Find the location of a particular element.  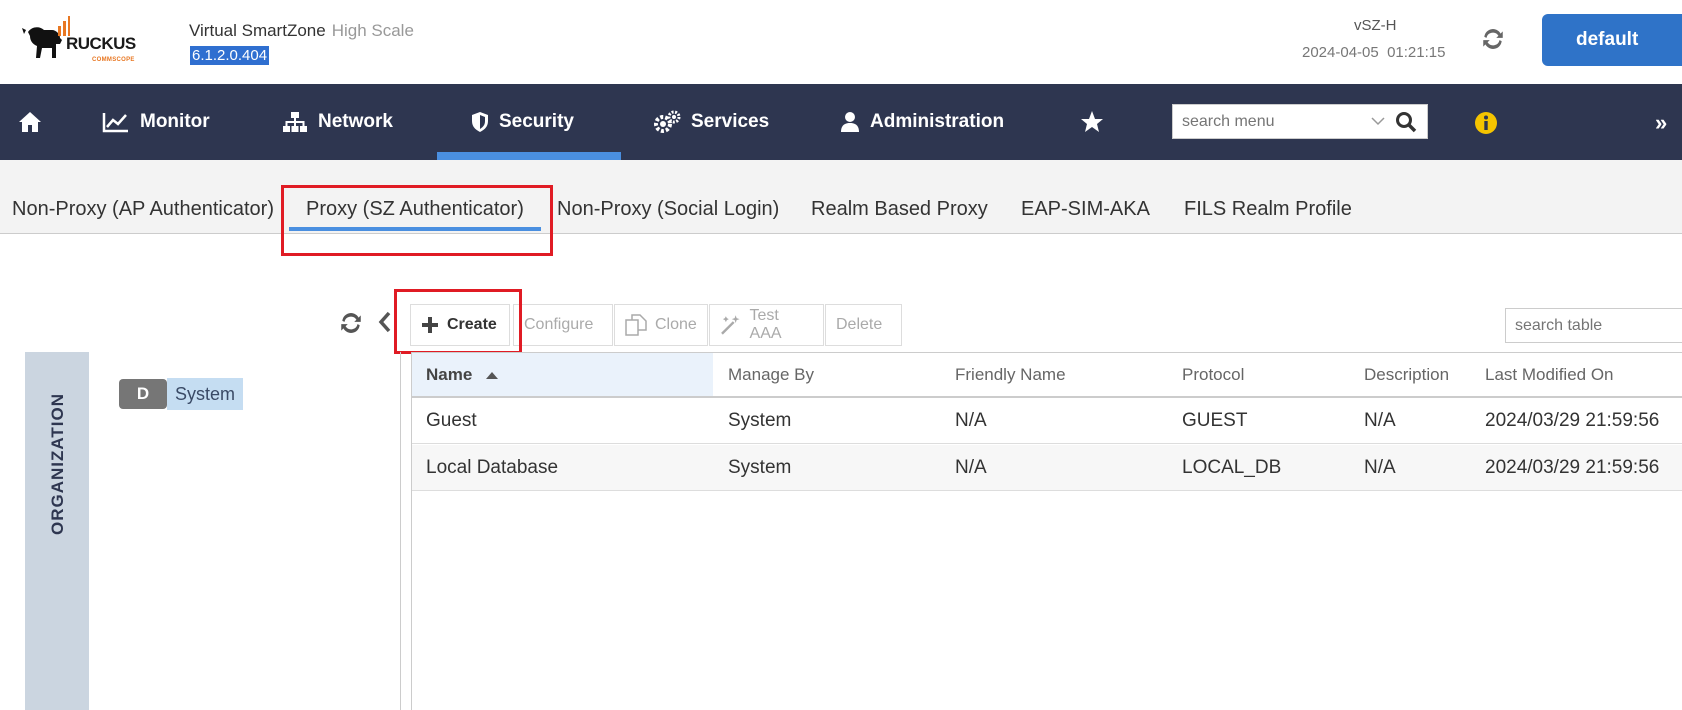

menu-search is located at coordinates (1300, 121).